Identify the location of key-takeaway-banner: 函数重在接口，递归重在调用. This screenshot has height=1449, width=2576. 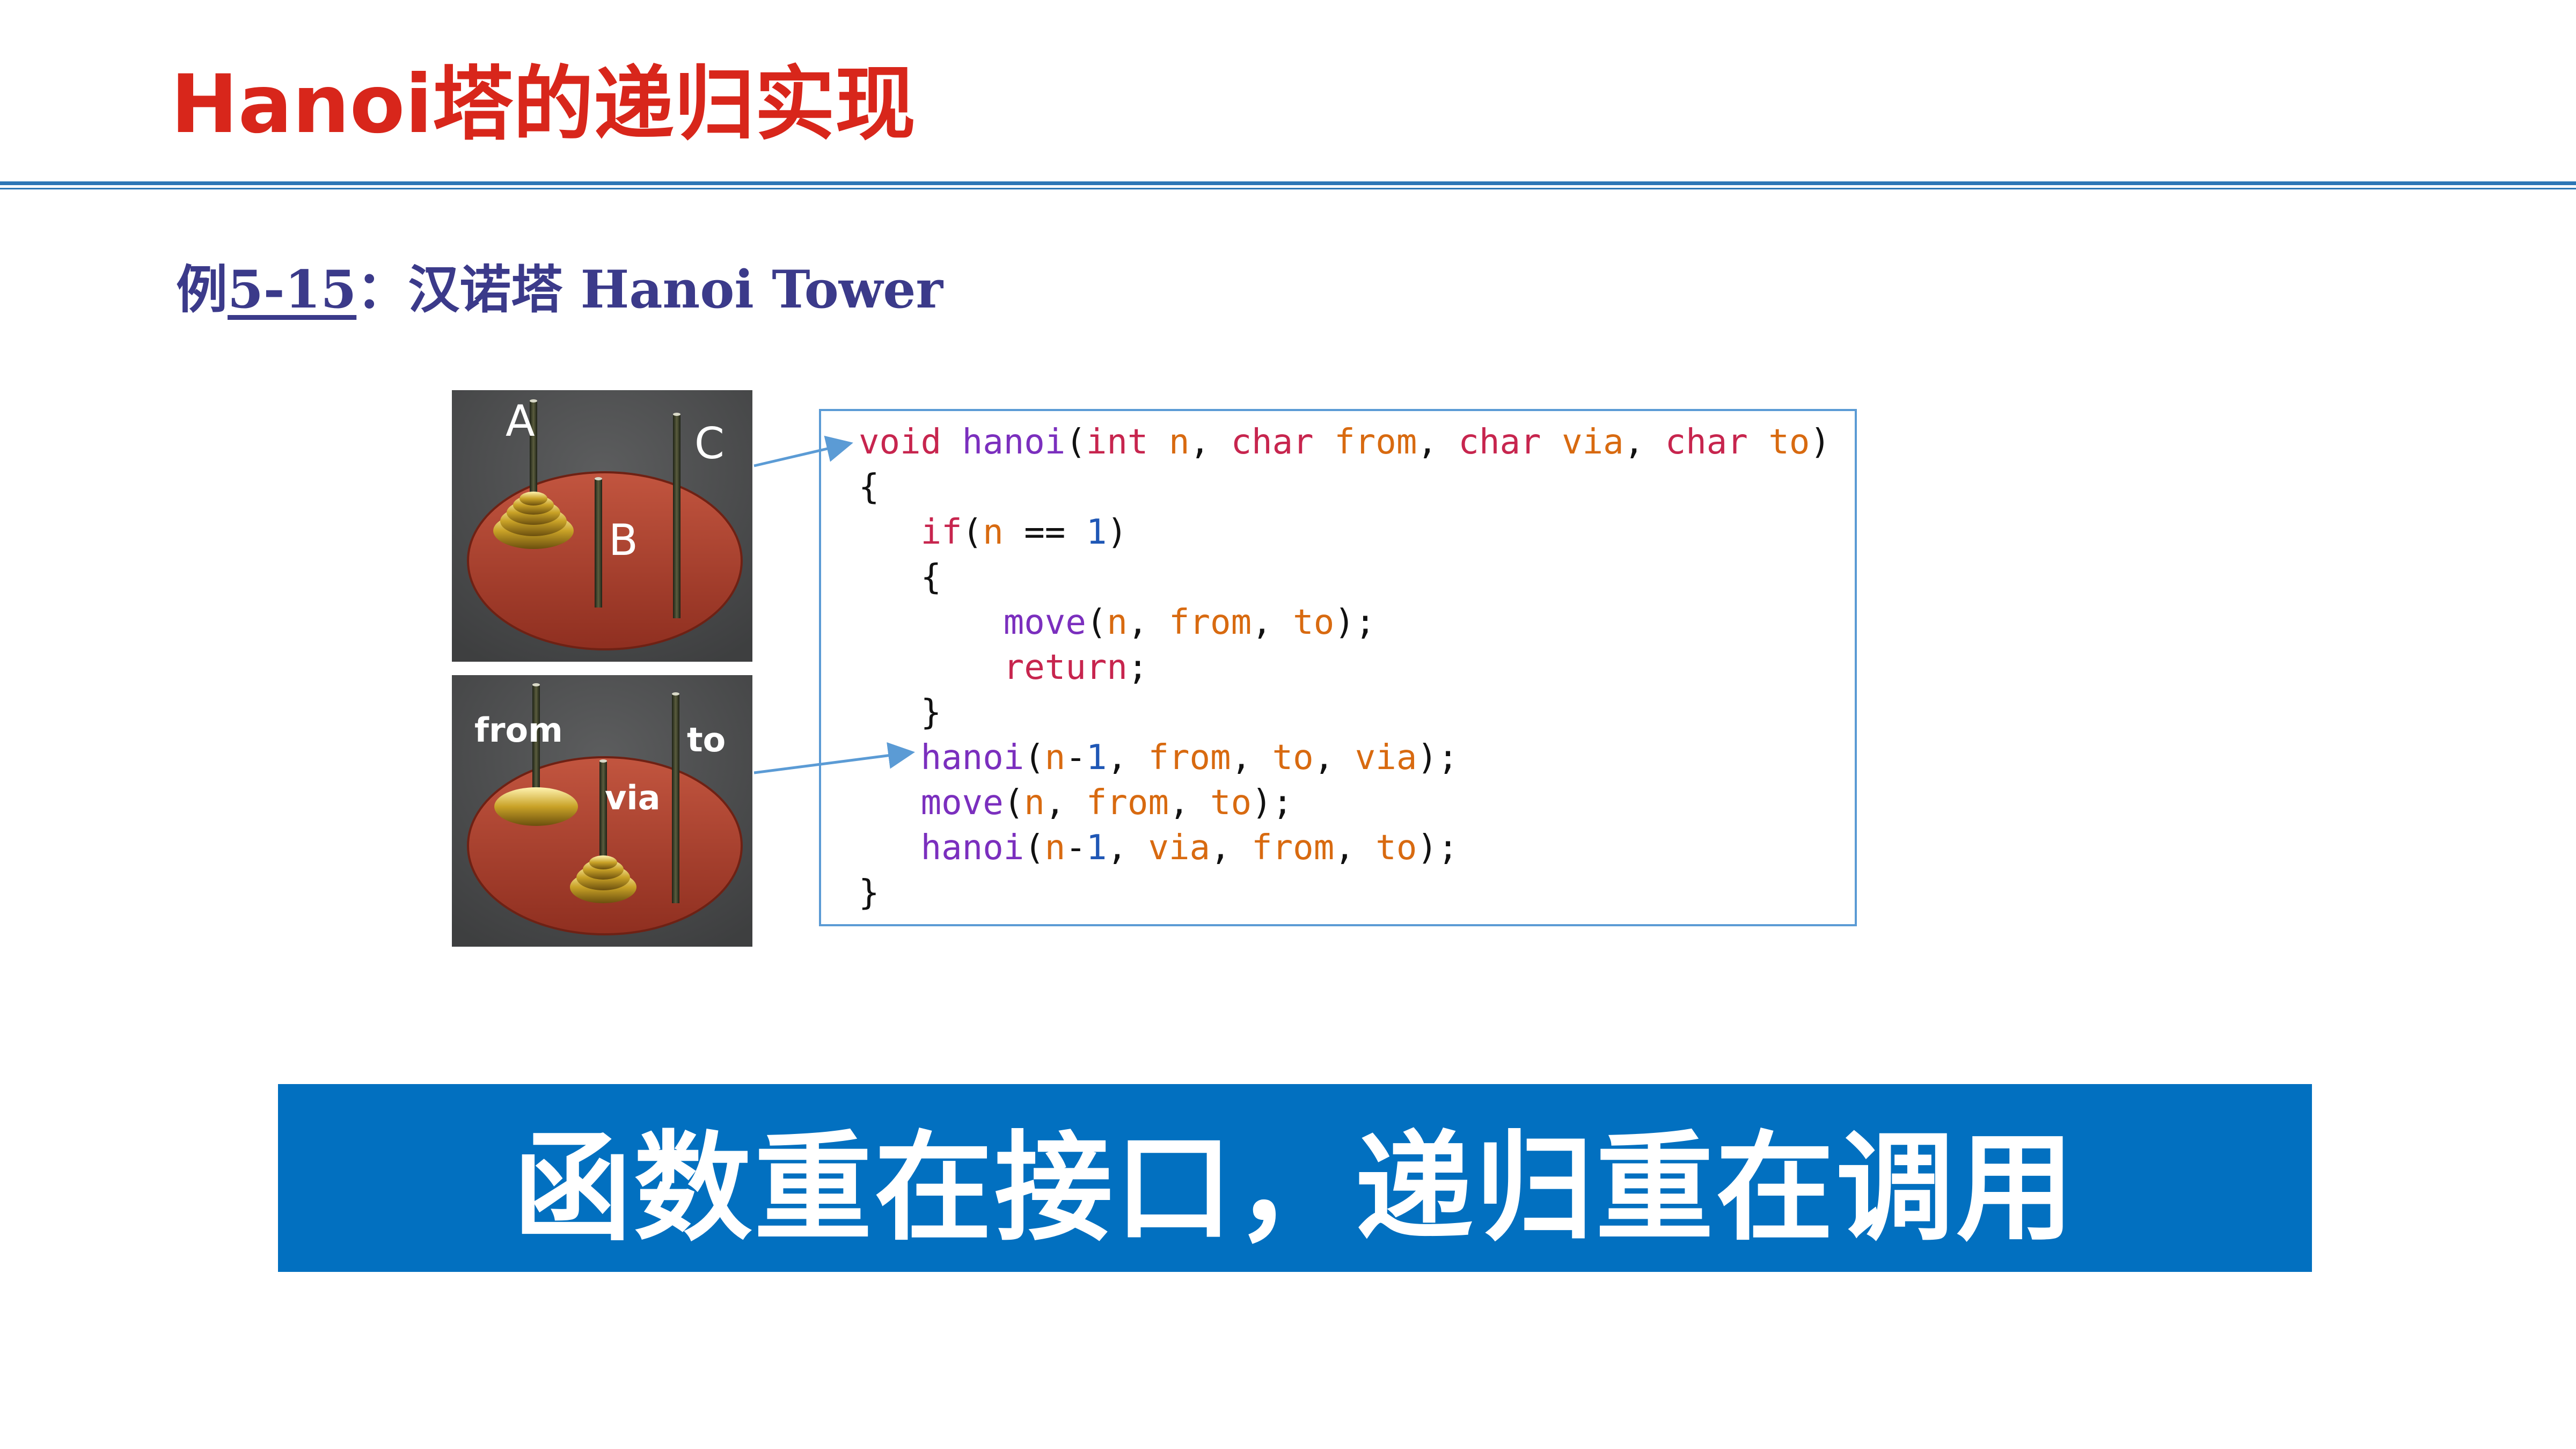
(1295, 1178).